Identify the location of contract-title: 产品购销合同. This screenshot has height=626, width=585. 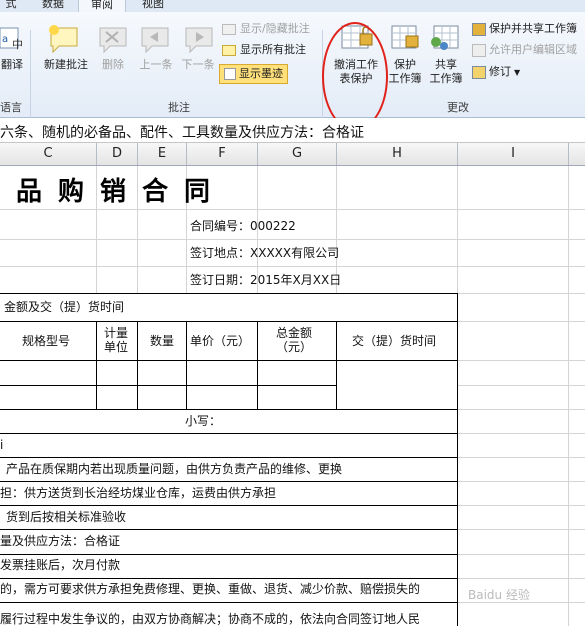
(113, 192).